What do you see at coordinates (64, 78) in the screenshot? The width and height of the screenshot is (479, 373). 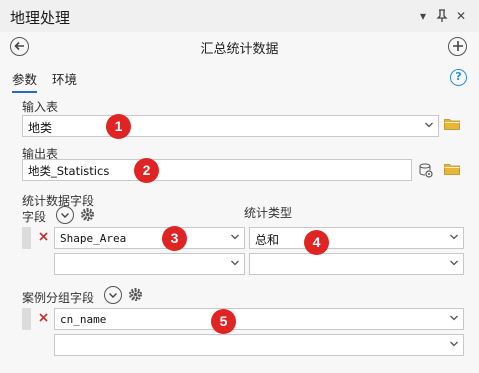 I see `tab-environments: 环境` at bounding box center [64, 78].